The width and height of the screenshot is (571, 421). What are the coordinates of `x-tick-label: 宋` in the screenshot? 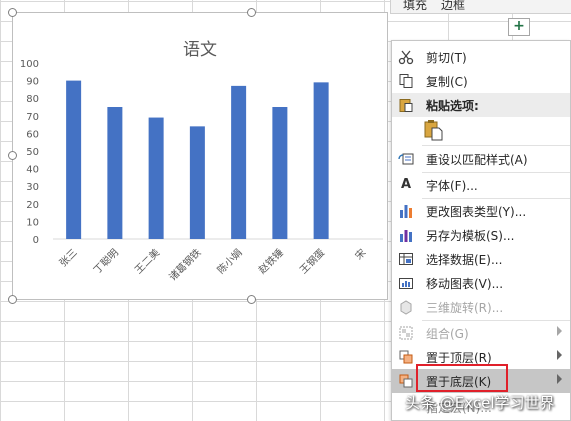 It's located at (360, 254).